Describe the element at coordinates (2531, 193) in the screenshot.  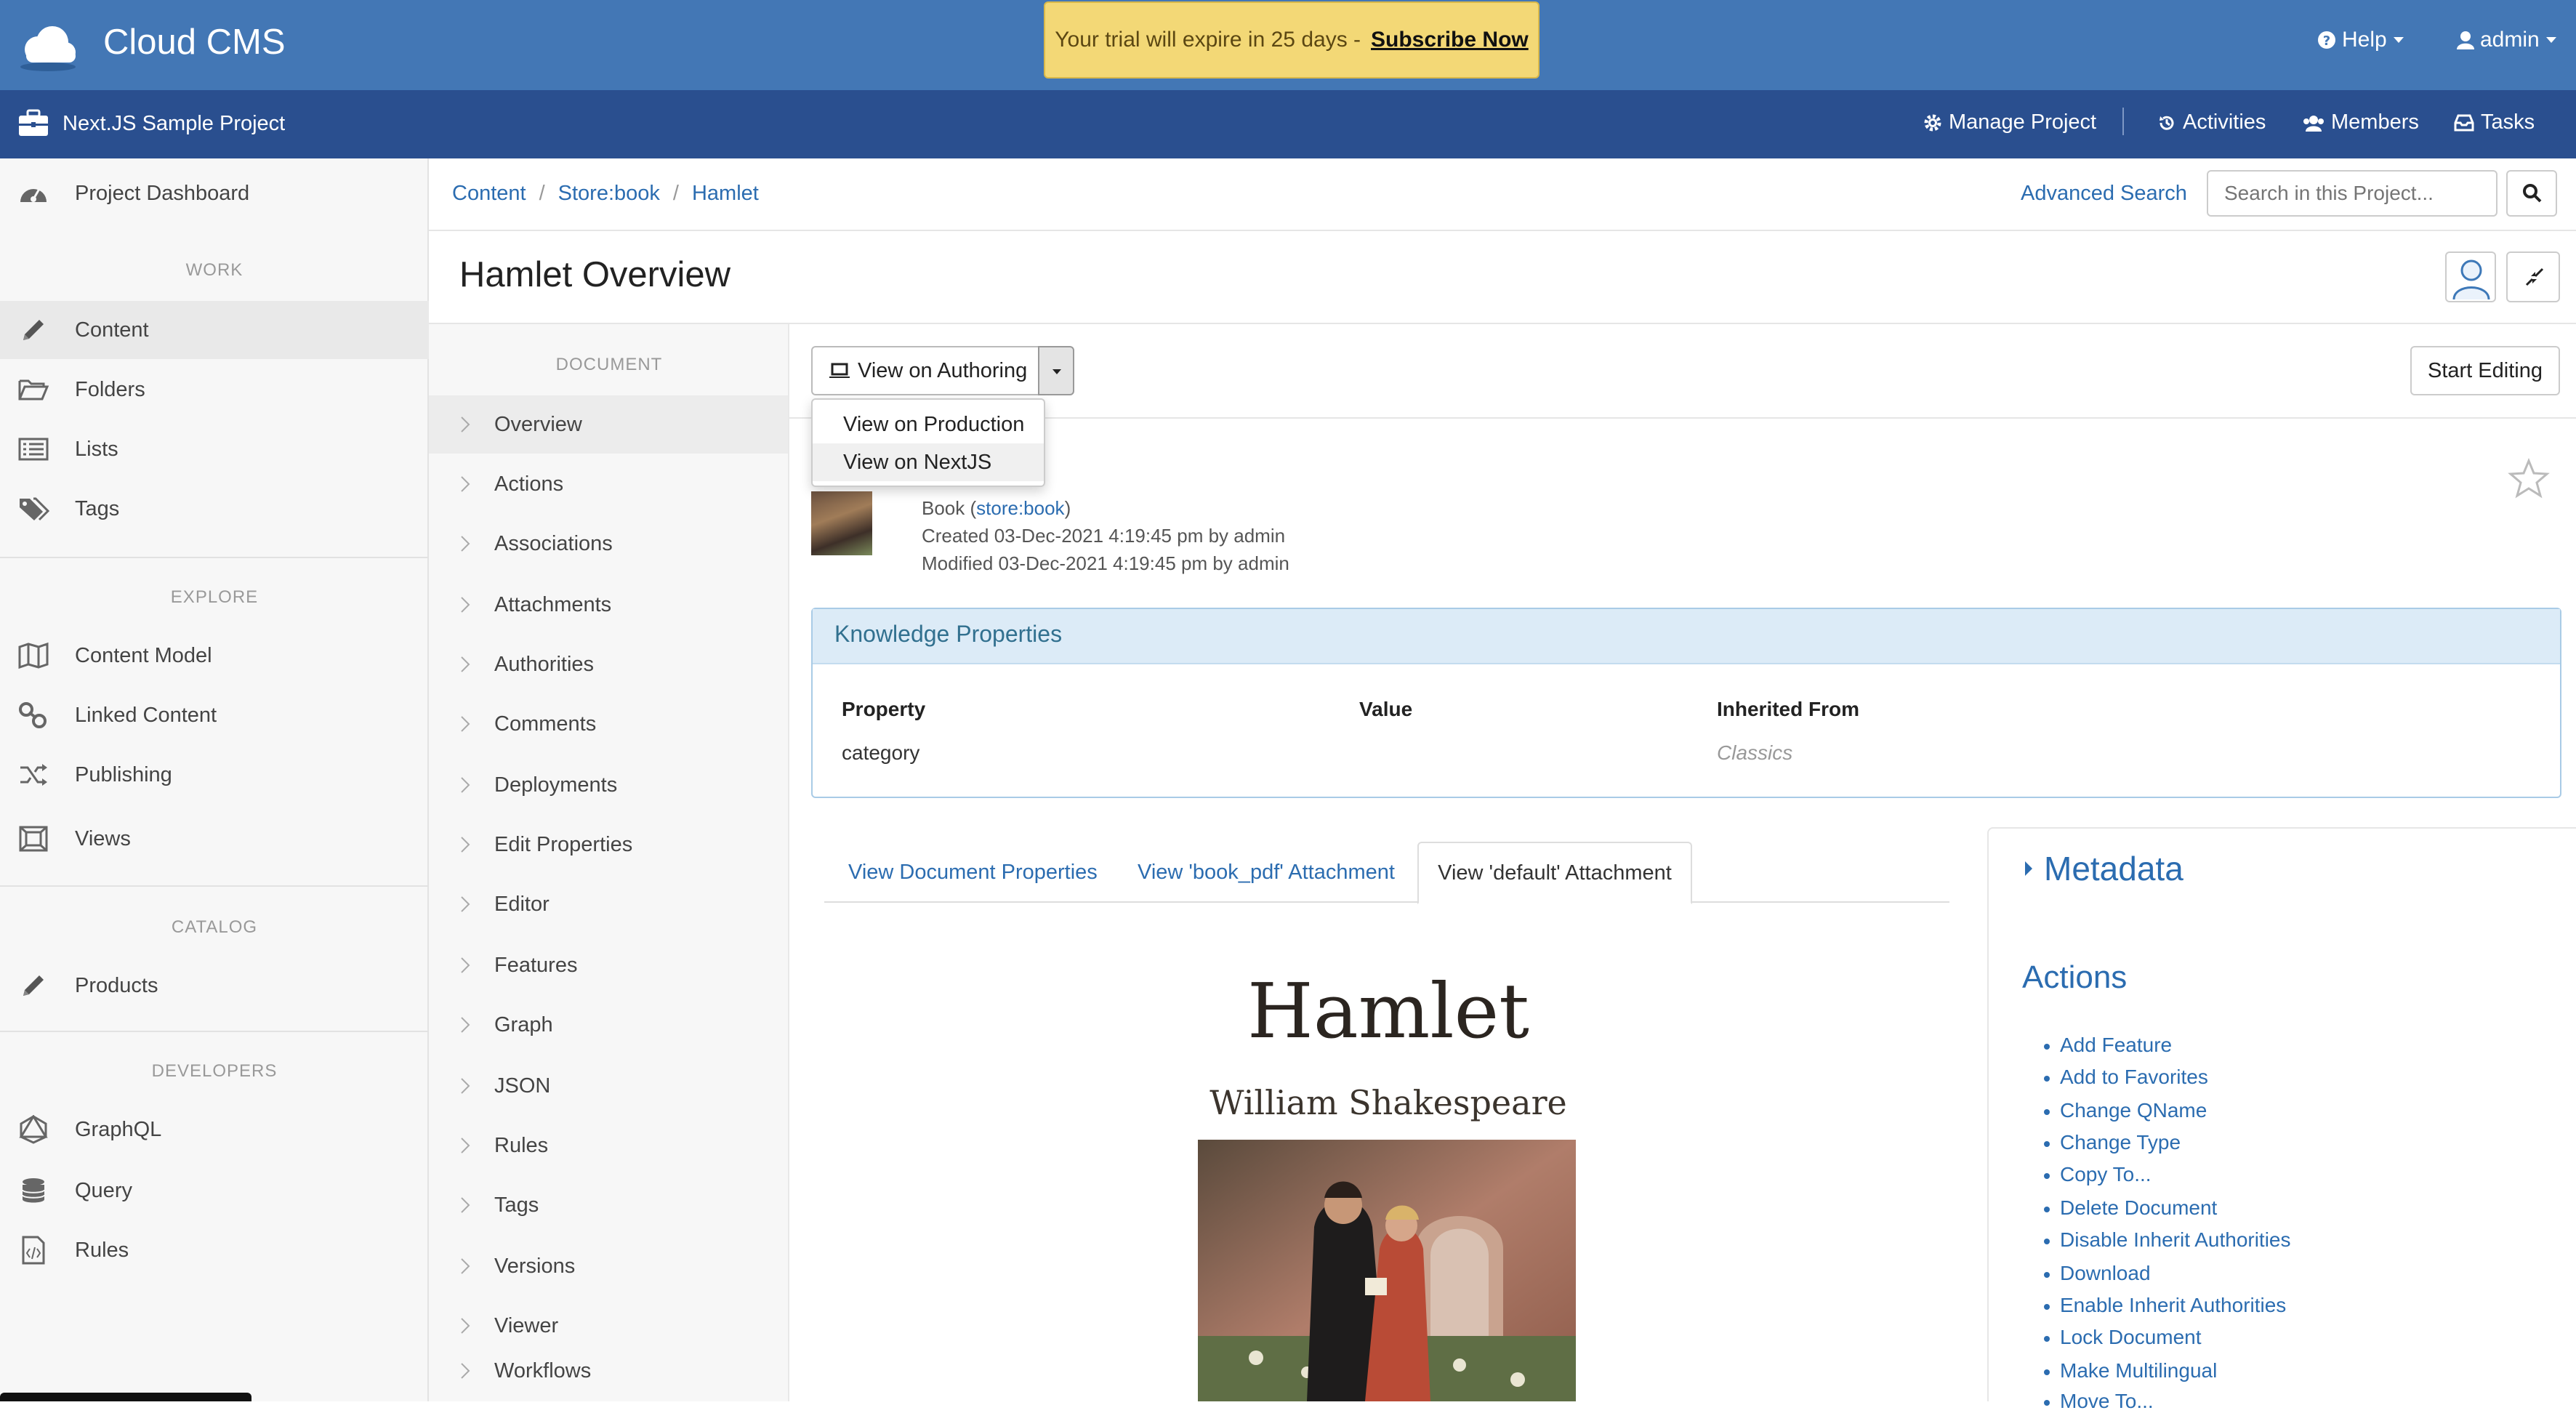
I see `search-button` at that location.